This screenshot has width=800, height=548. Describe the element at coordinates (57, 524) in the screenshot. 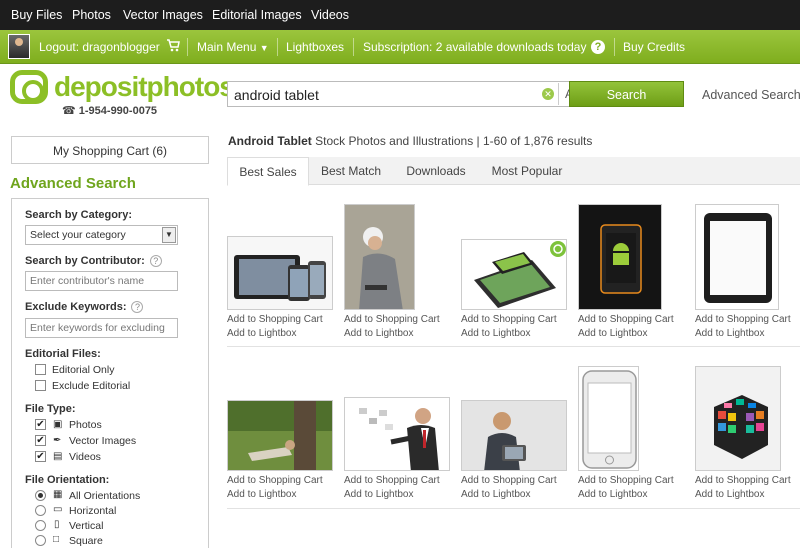

I see `vertical-icon: ▯` at that location.